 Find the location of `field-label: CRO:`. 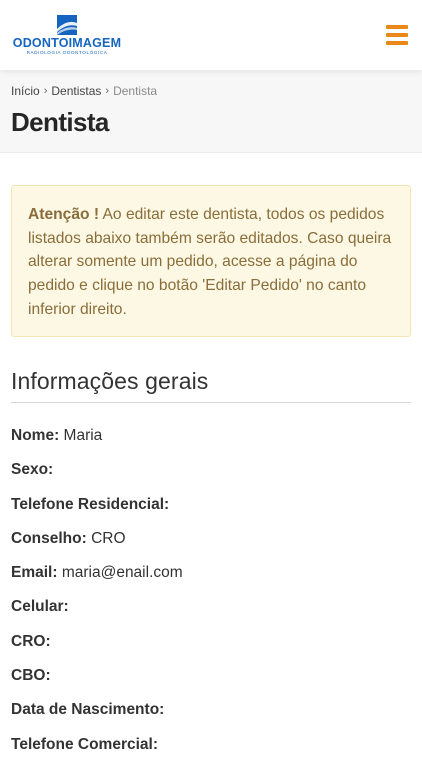

field-label: CRO: is located at coordinates (31, 641).